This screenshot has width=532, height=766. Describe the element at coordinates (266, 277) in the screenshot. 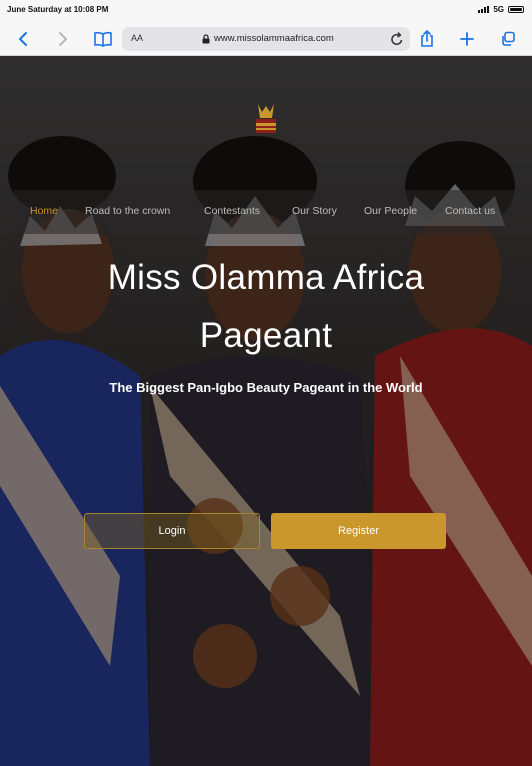

I see `hero-title-line1: Miss Olamma Africa` at that location.